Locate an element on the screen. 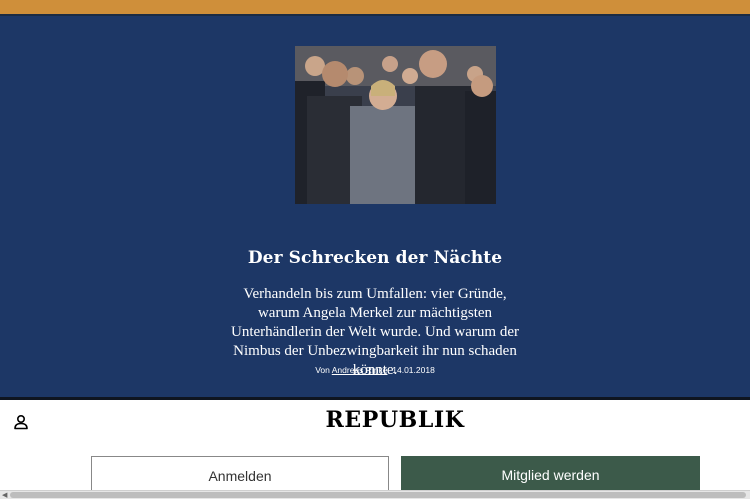 This screenshot has width=750, height=499. scroll-left-icon: ◀ is located at coordinates (4, 495).